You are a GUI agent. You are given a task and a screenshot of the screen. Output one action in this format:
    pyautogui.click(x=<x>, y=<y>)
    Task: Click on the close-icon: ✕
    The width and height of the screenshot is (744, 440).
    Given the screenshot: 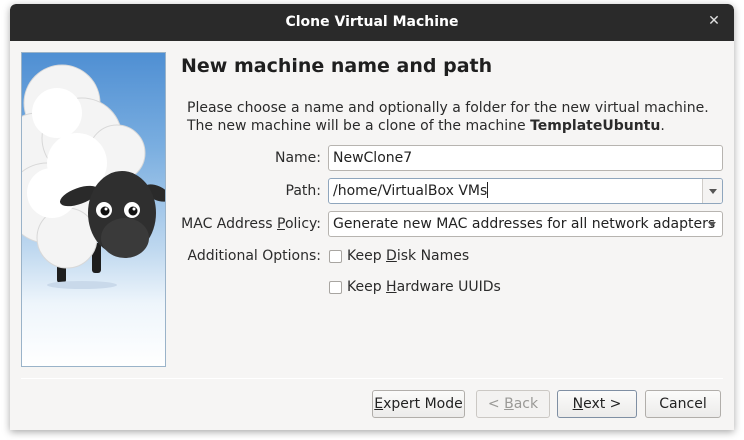 What is the action you would take?
    pyautogui.click(x=714, y=21)
    